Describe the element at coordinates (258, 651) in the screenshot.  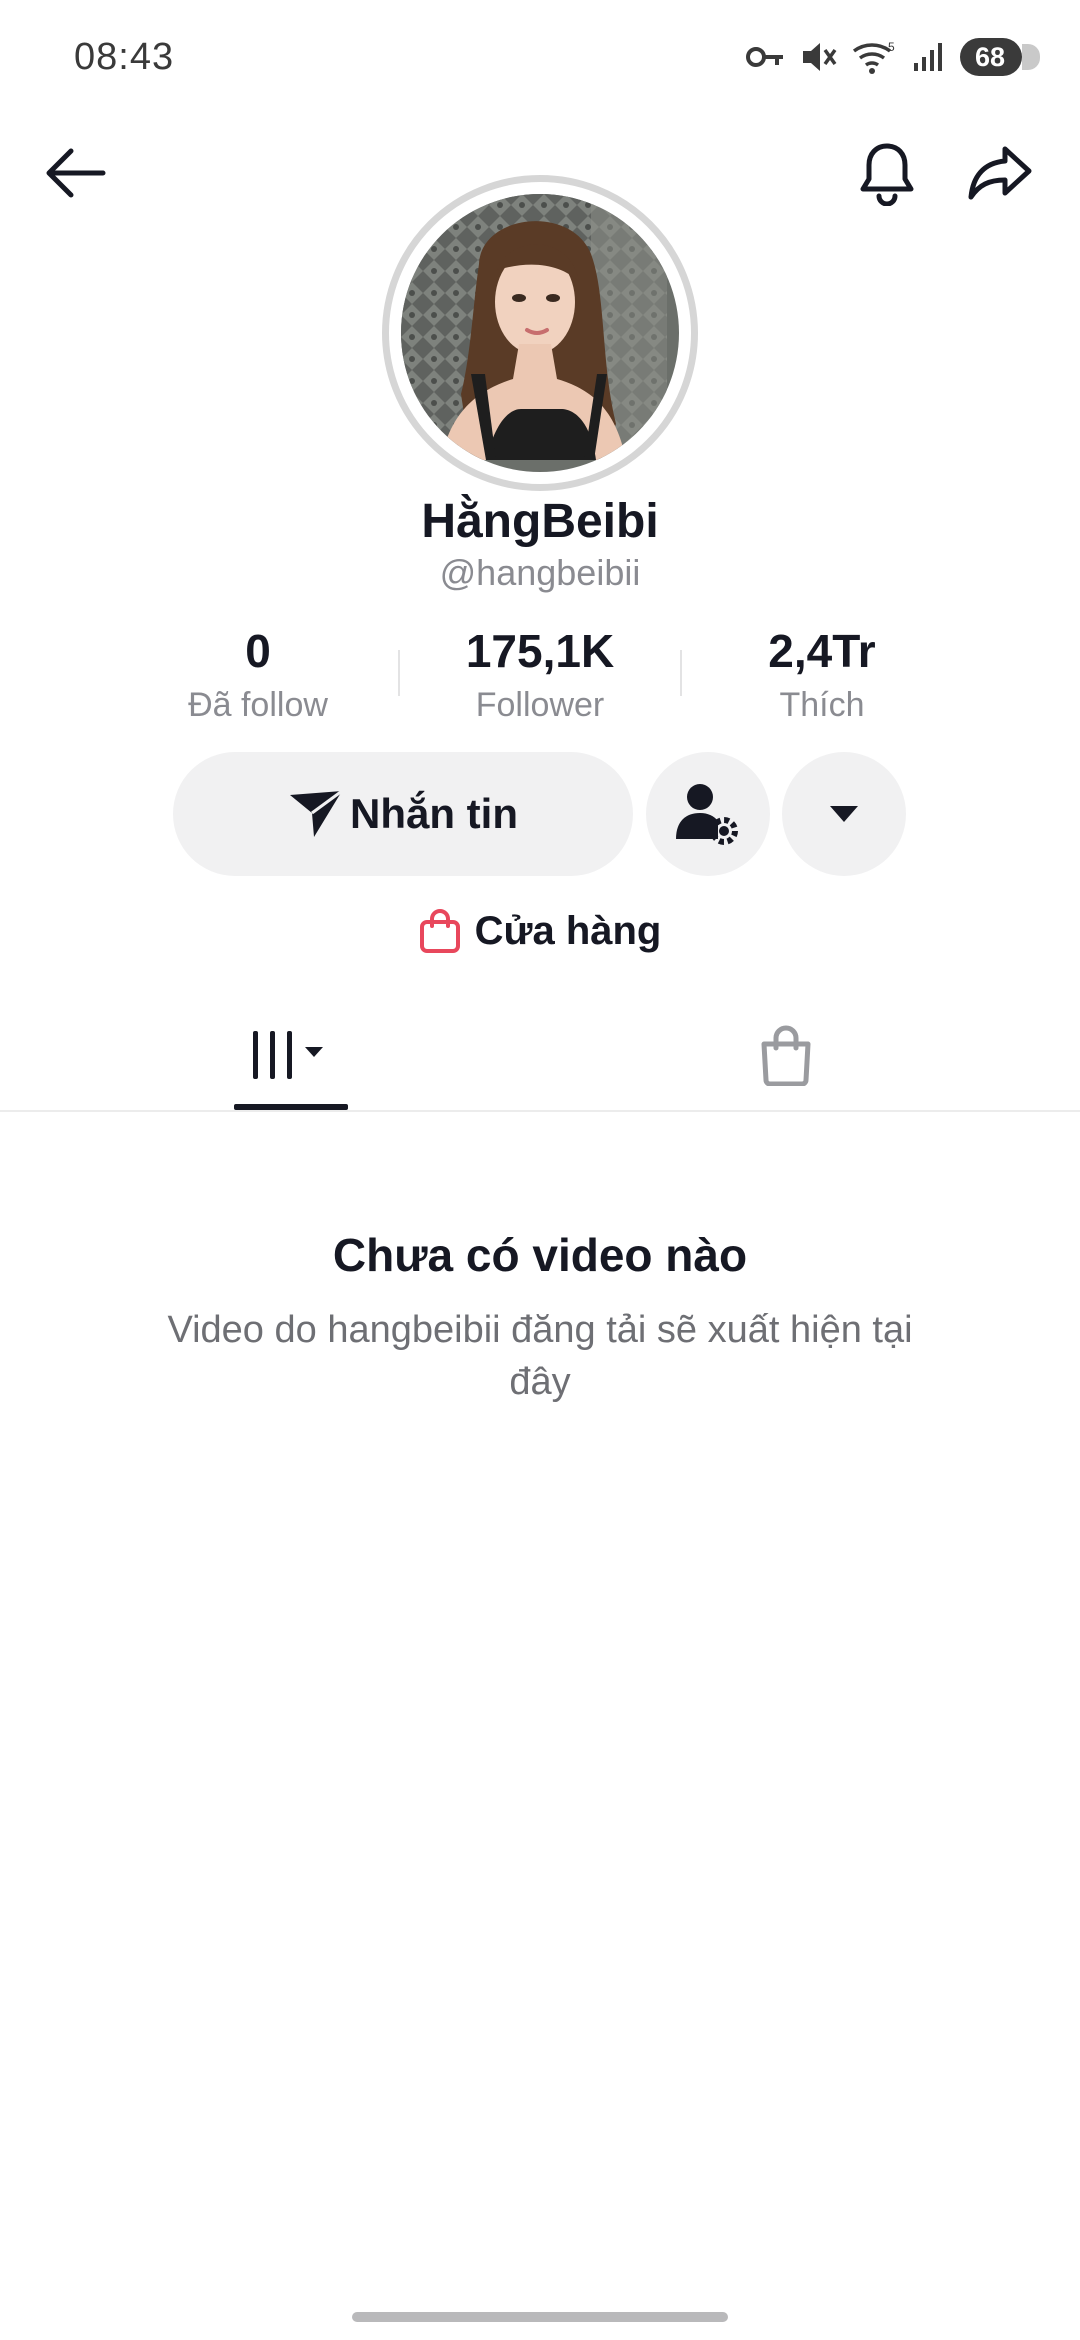
I see `stat-value: 0` at that location.